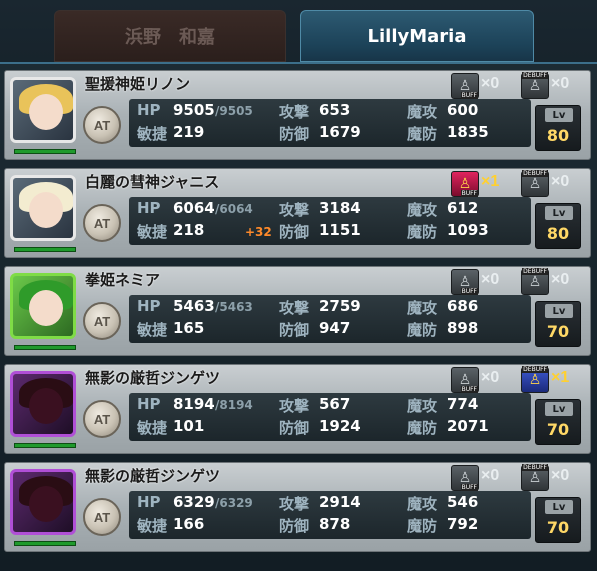 The image size is (597, 571). I want to click on agi-value: 219, so click(189, 132).